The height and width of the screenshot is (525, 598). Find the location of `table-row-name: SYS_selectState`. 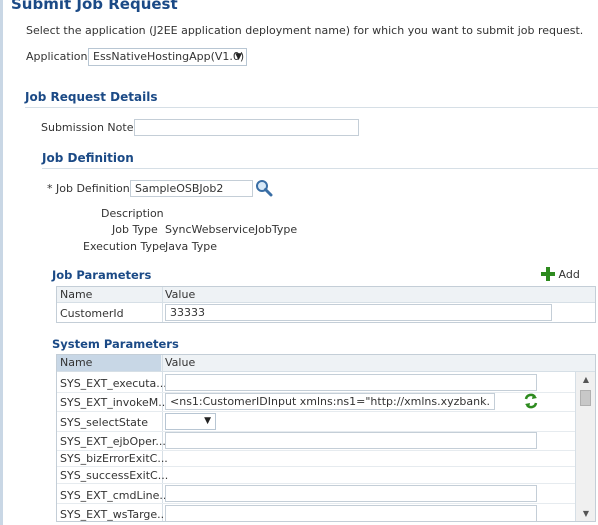

table-row-name: SYS_selectState is located at coordinates (104, 422).